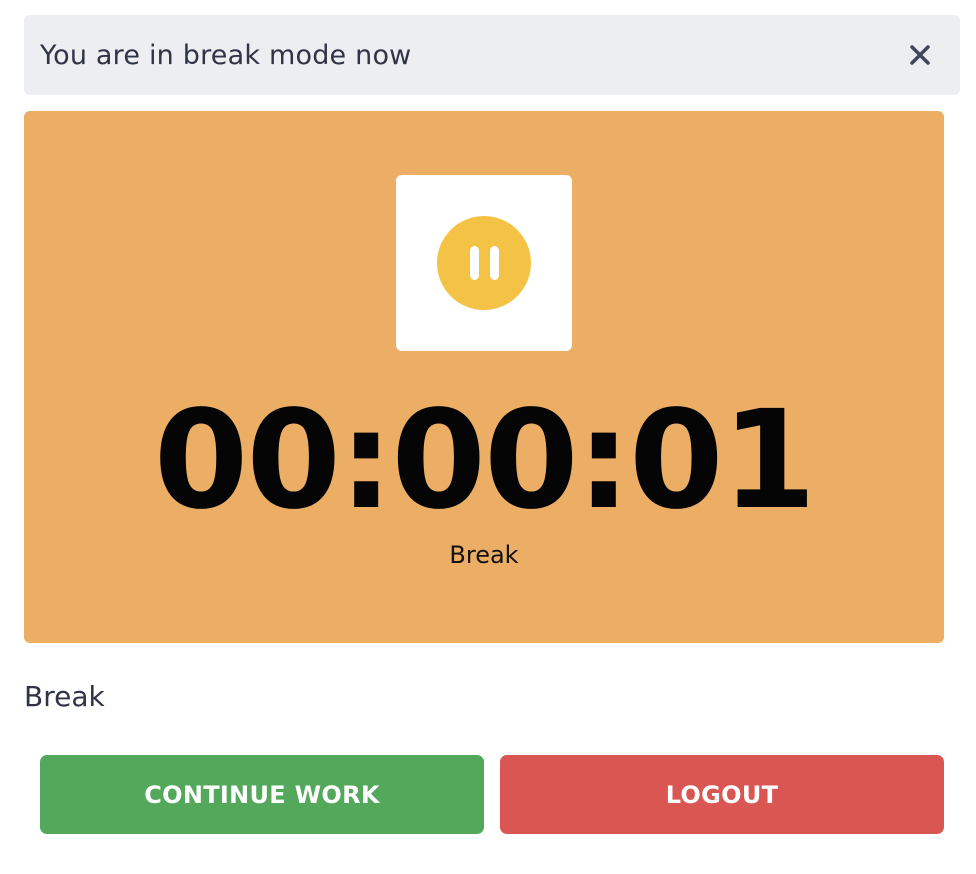  I want to click on logout-button: LOGOUT, so click(722, 794).